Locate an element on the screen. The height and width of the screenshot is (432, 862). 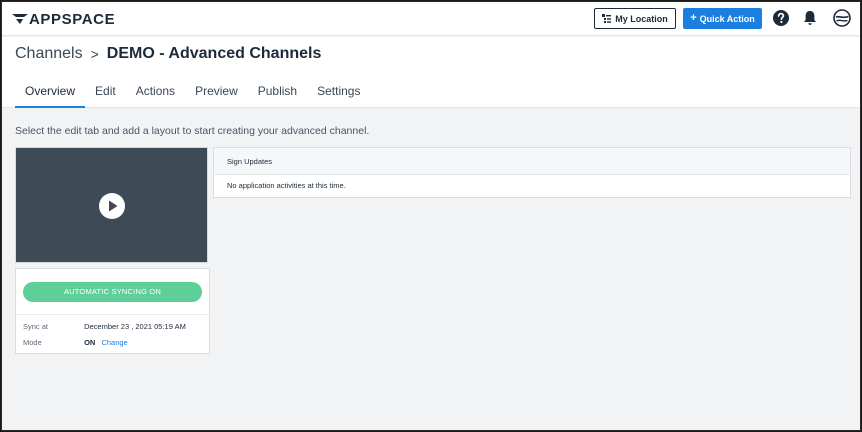
sync-at-label: Sync at is located at coordinates (36, 326).